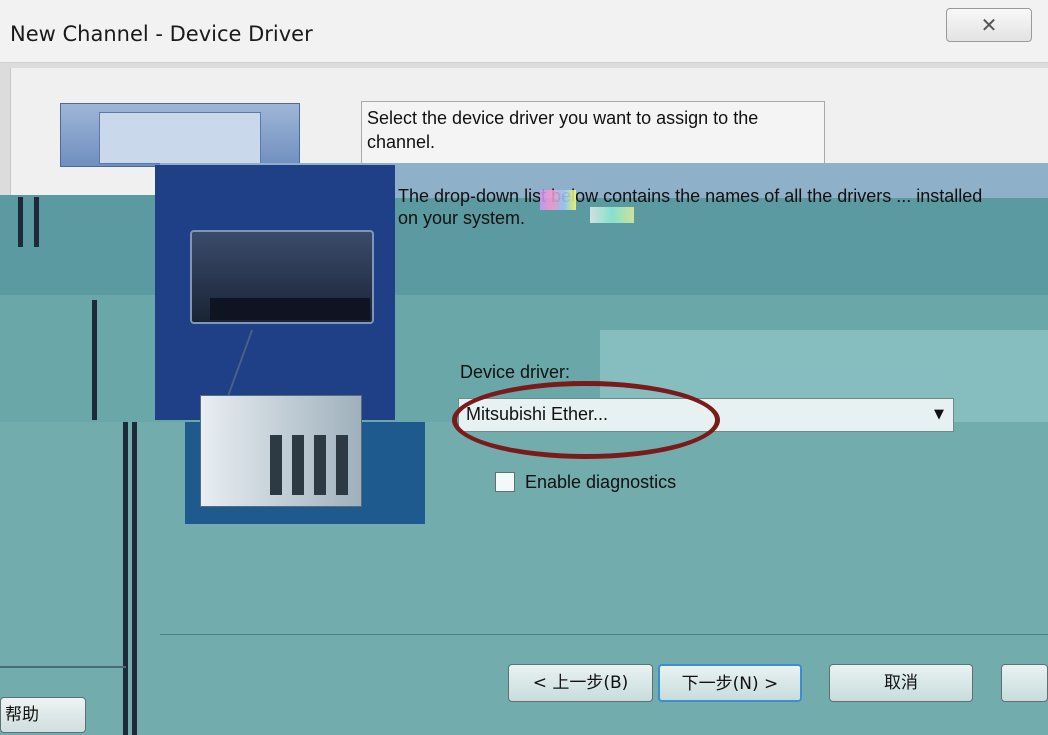  I want to click on chevron-down-icon: ▼, so click(939, 415).